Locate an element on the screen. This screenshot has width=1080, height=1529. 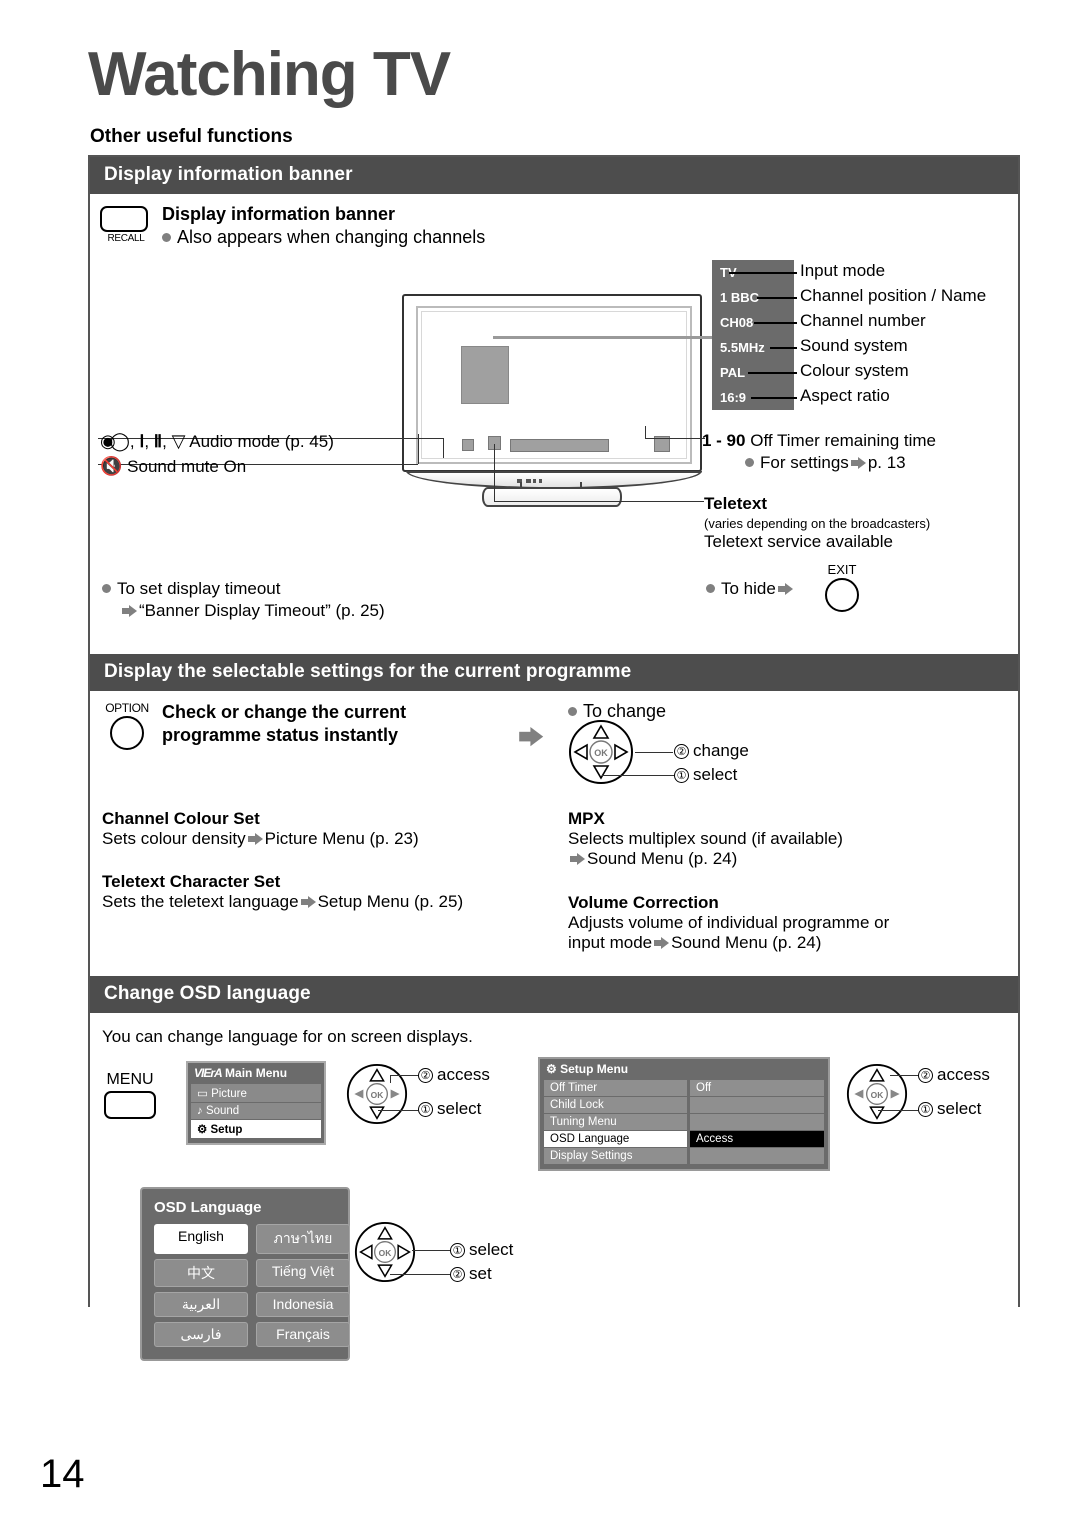
leader-line-offtimer is located at coordinates (675, 438).